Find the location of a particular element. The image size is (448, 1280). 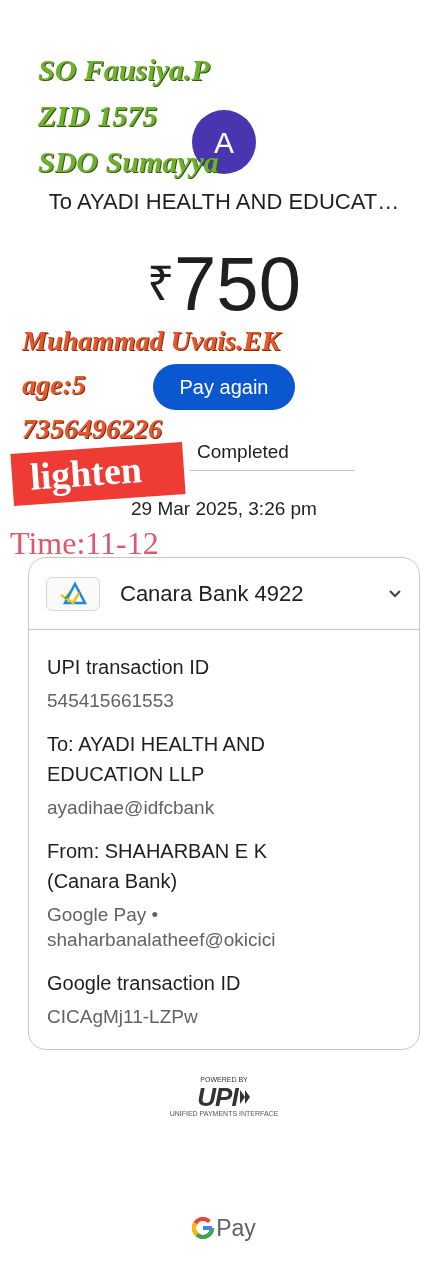

currency-symbol: ₹ is located at coordinates (161, 284).